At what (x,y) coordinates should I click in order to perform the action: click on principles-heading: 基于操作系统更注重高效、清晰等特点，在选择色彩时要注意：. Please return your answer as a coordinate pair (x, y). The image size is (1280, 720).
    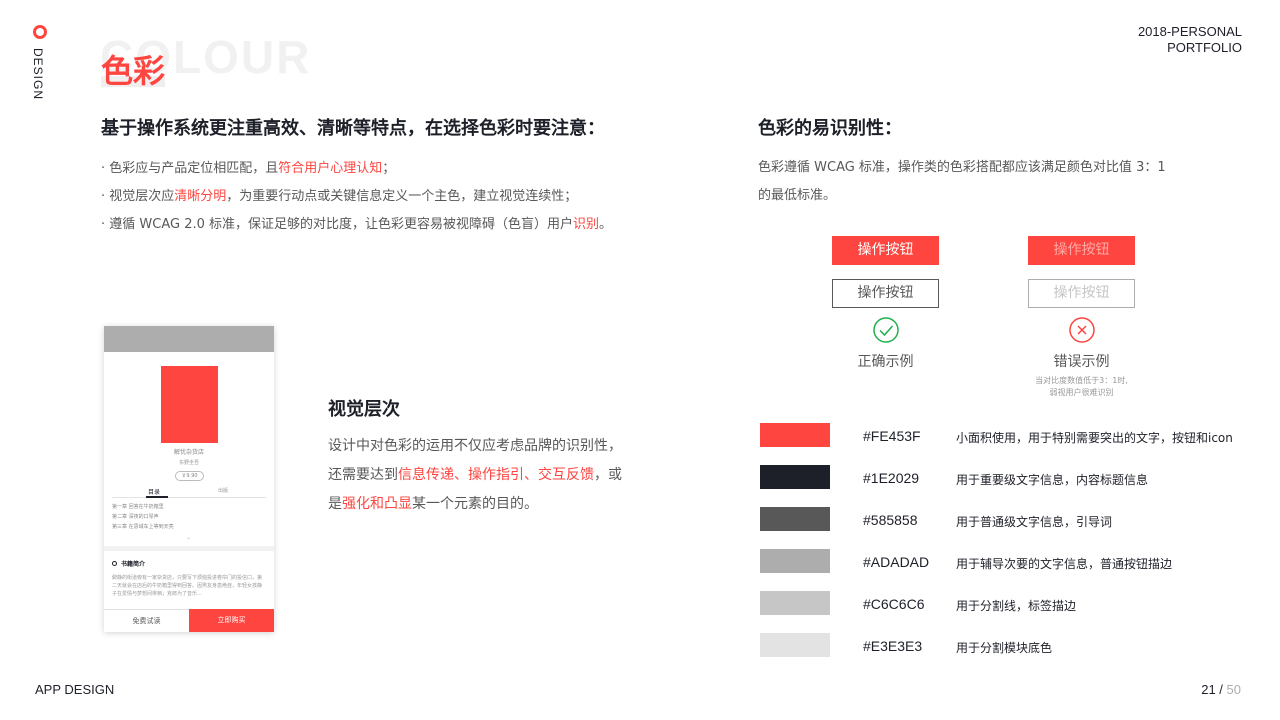
    Looking at the image, I should click on (353, 128).